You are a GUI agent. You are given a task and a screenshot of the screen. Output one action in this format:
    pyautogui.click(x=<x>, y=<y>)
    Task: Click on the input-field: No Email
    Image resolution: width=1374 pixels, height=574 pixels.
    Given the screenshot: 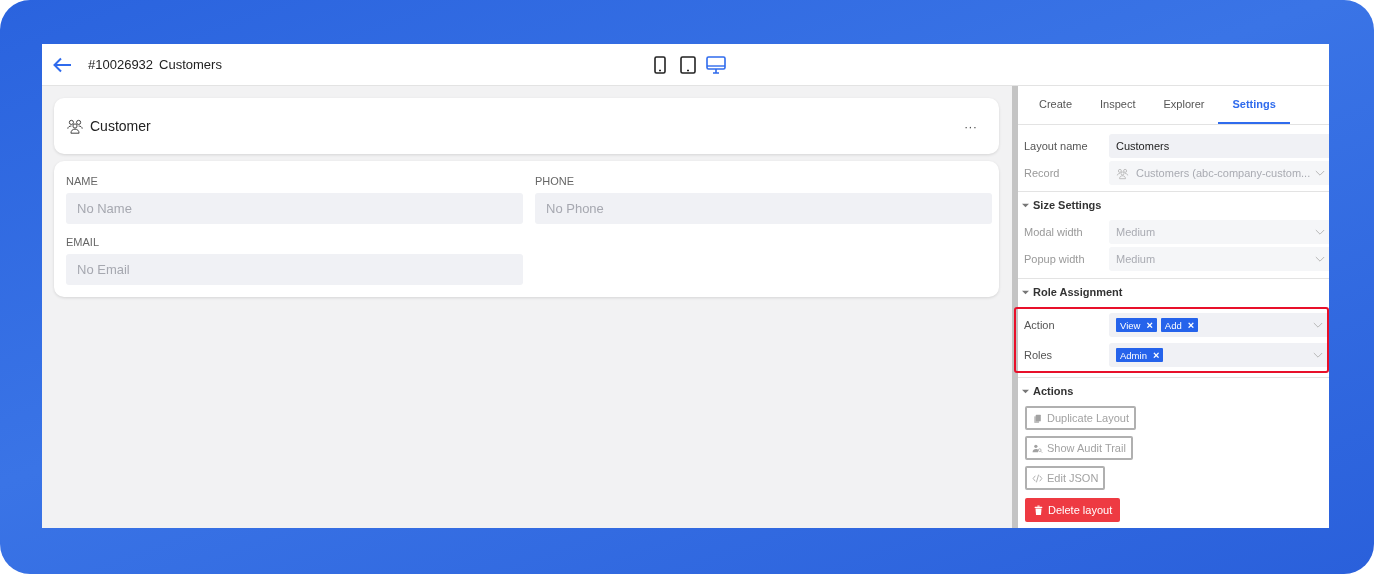 What is the action you would take?
    pyautogui.click(x=294, y=269)
    